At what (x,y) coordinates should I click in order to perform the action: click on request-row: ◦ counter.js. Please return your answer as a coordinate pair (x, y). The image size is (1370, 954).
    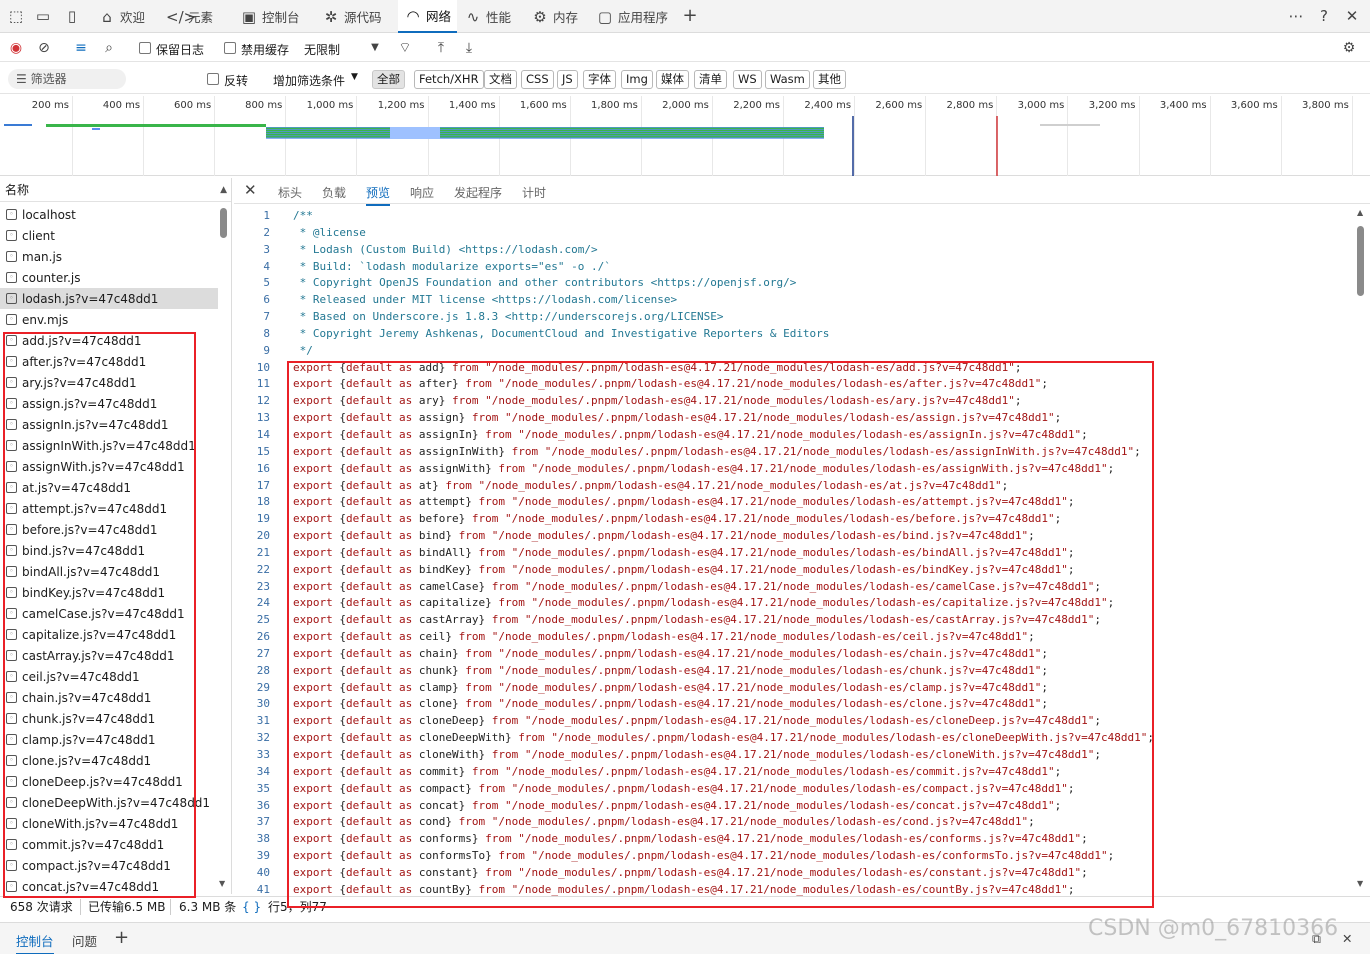
    Looking at the image, I should click on (109, 277).